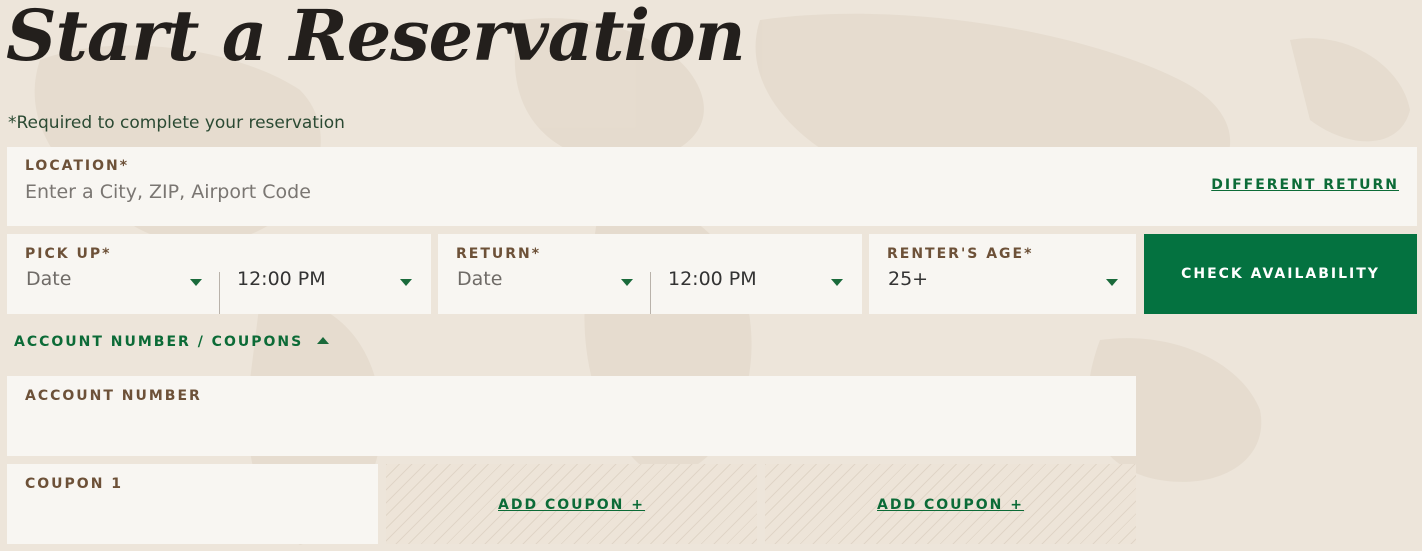  I want to click on renter-age-label: RENTER'S AGE*, so click(960, 254).